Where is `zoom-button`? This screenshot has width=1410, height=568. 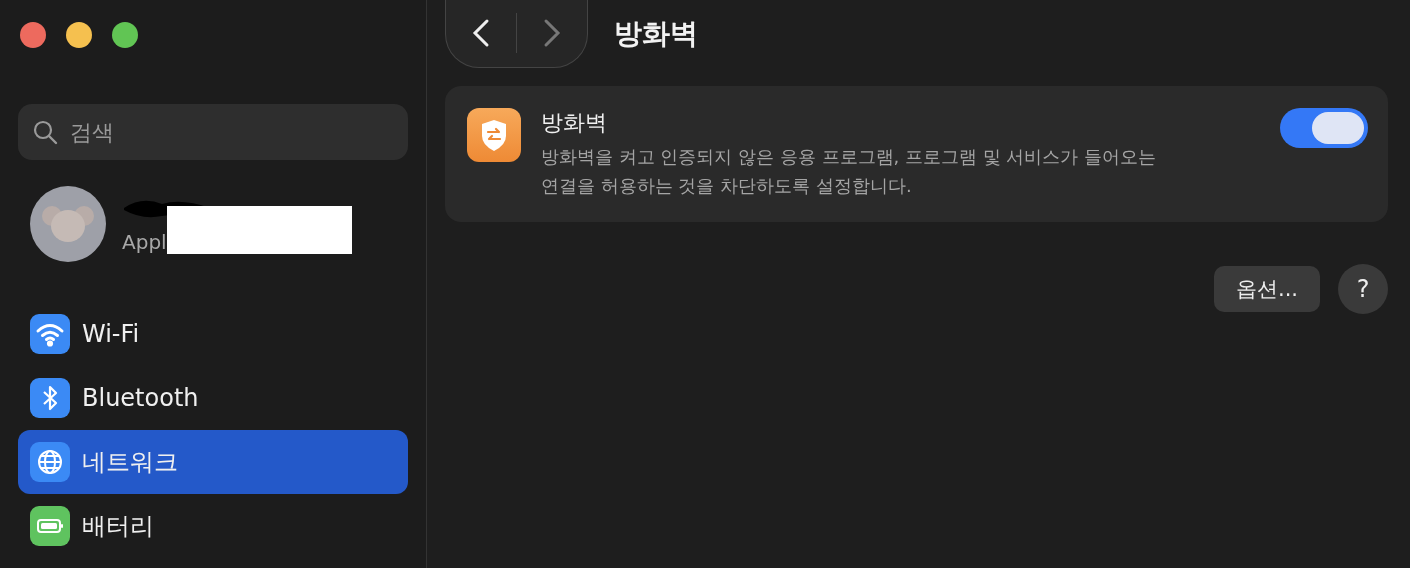
zoom-button is located at coordinates (125, 35).